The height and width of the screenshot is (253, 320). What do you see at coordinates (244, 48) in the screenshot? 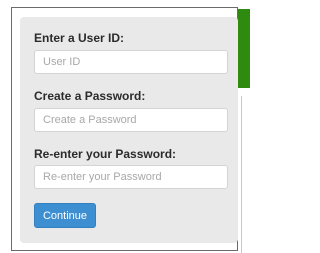
I see `green-accent-bar` at bounding box center [244, 48].